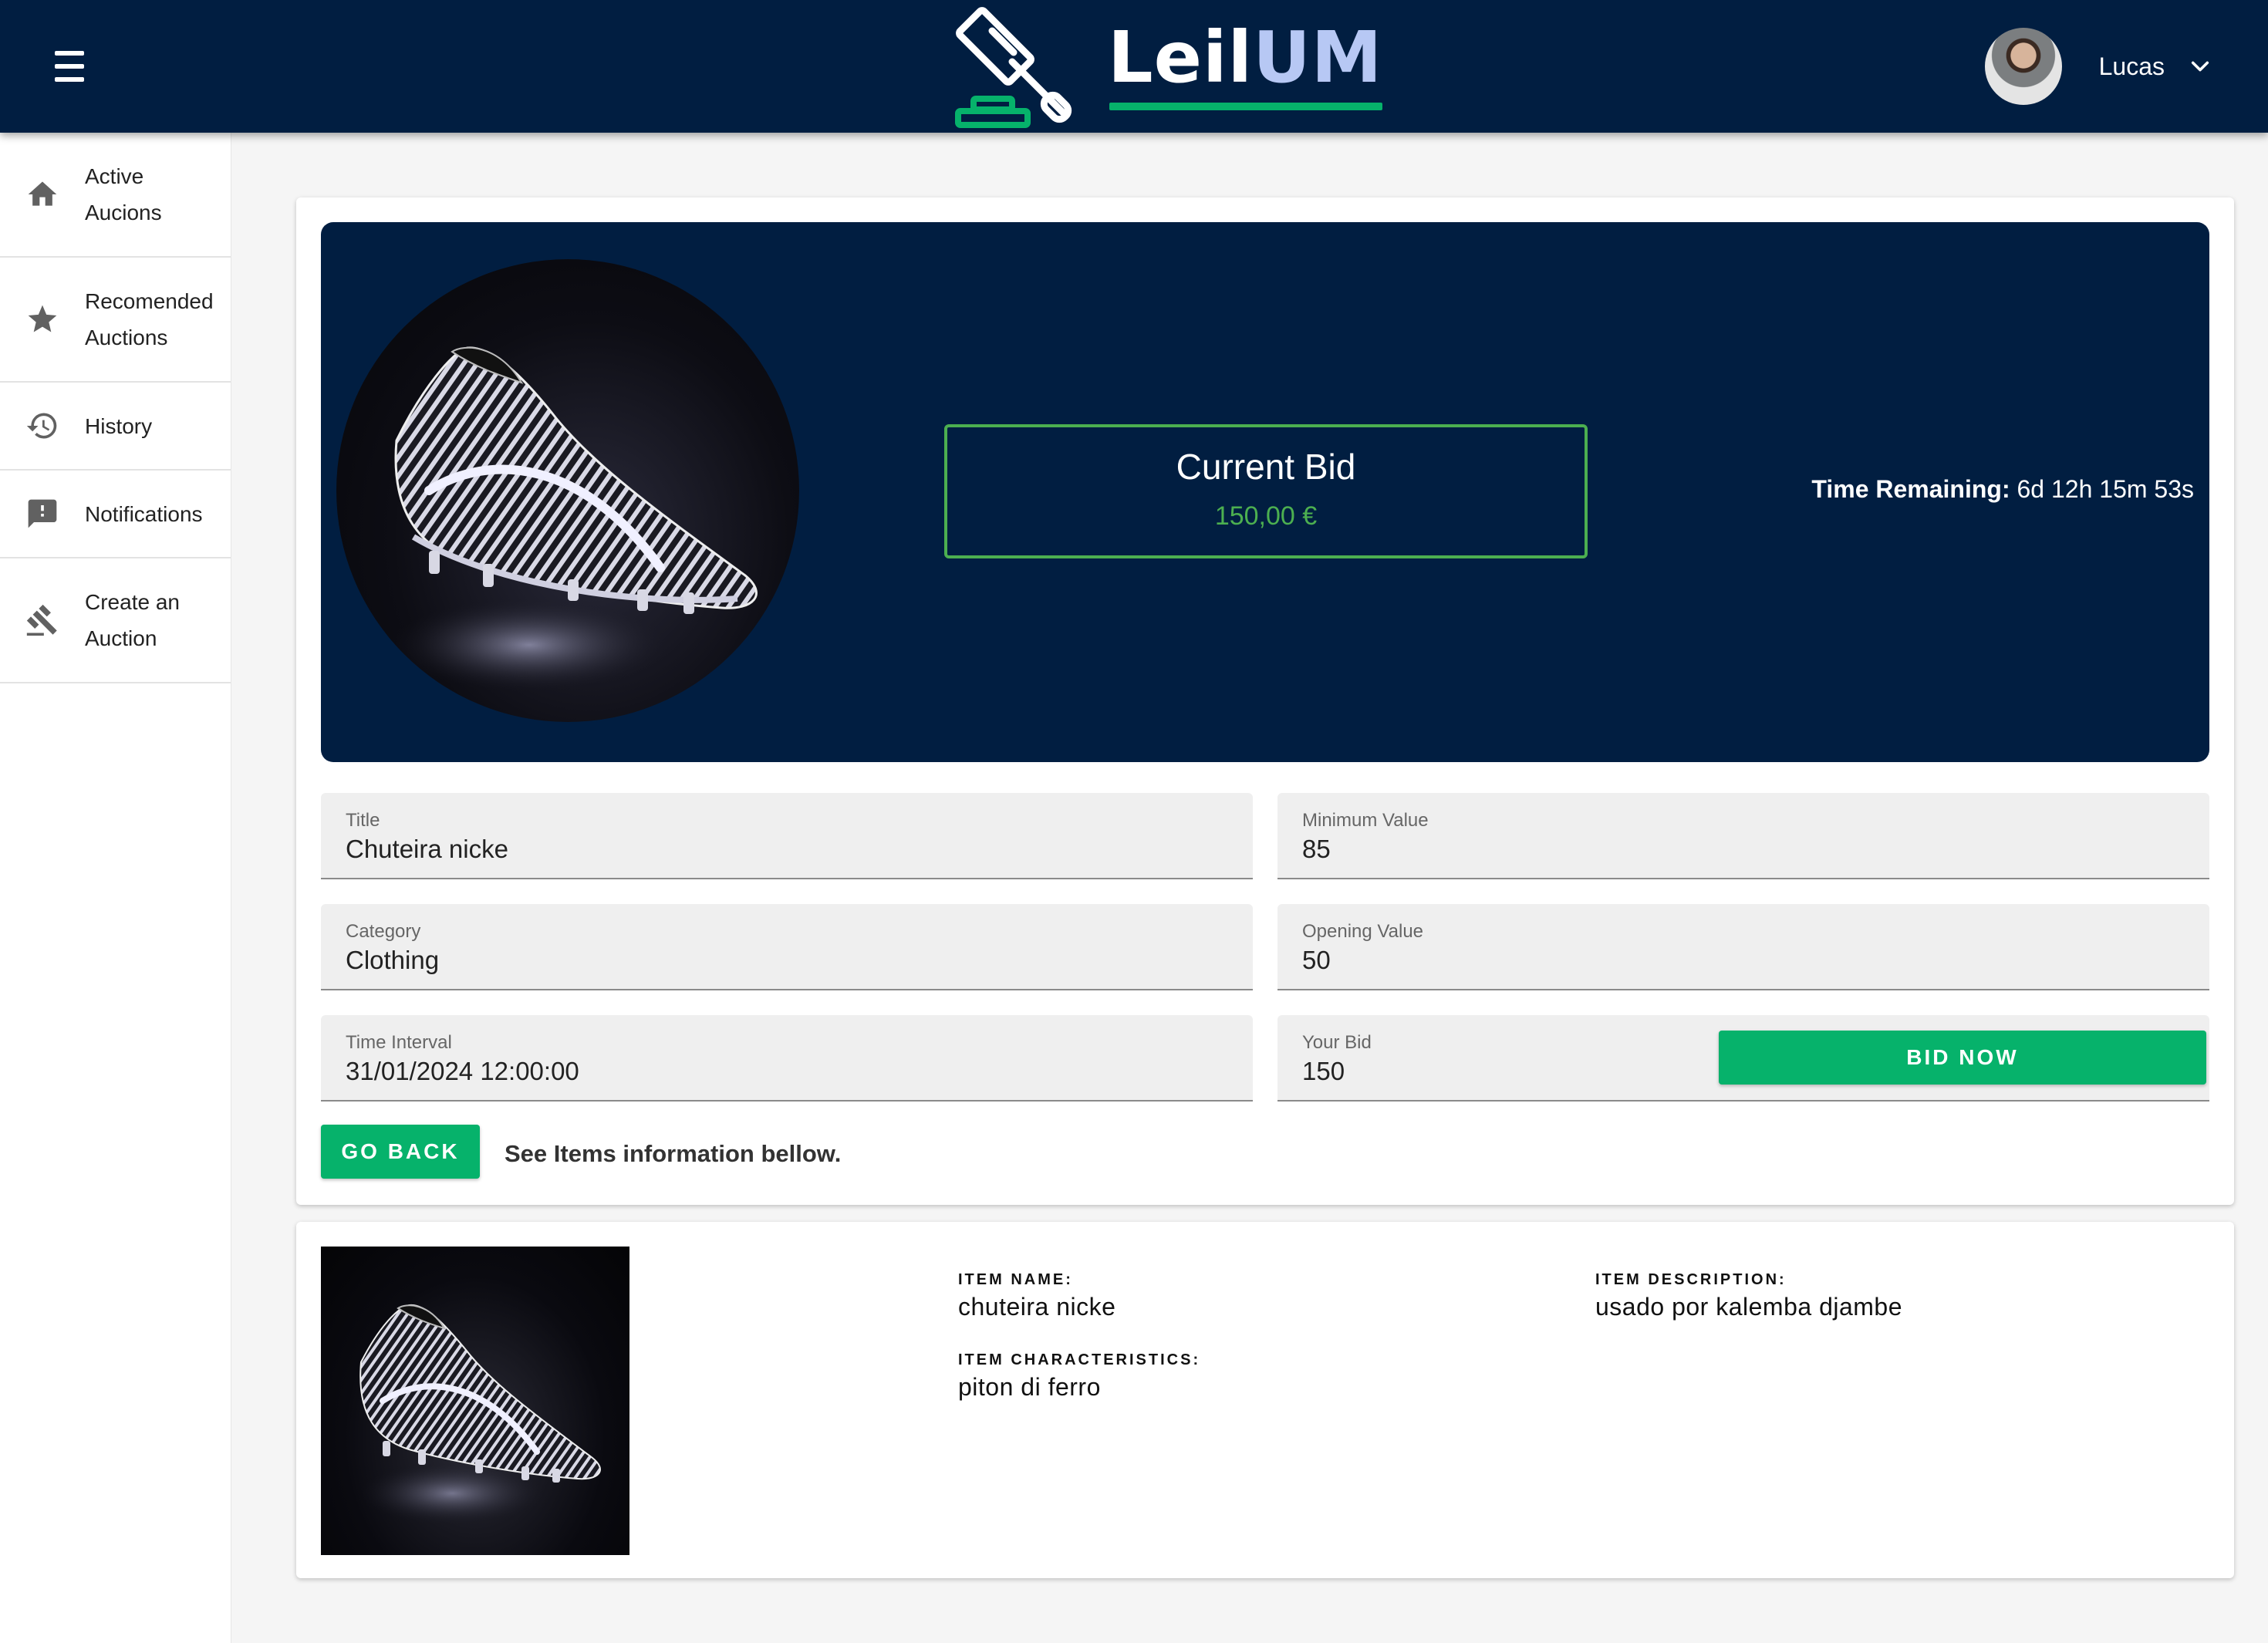 The height and width of the screenshot is (1643, 2268). I want to click on title-field: Title Chuteira nicke, so click(787, 836).